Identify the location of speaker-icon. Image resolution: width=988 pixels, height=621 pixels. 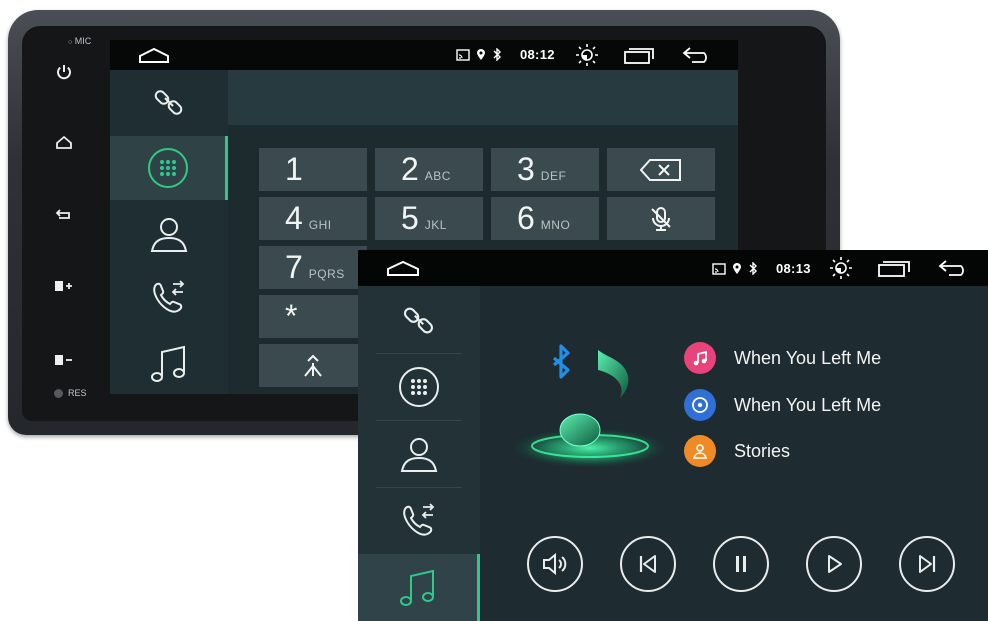
(555, 564).